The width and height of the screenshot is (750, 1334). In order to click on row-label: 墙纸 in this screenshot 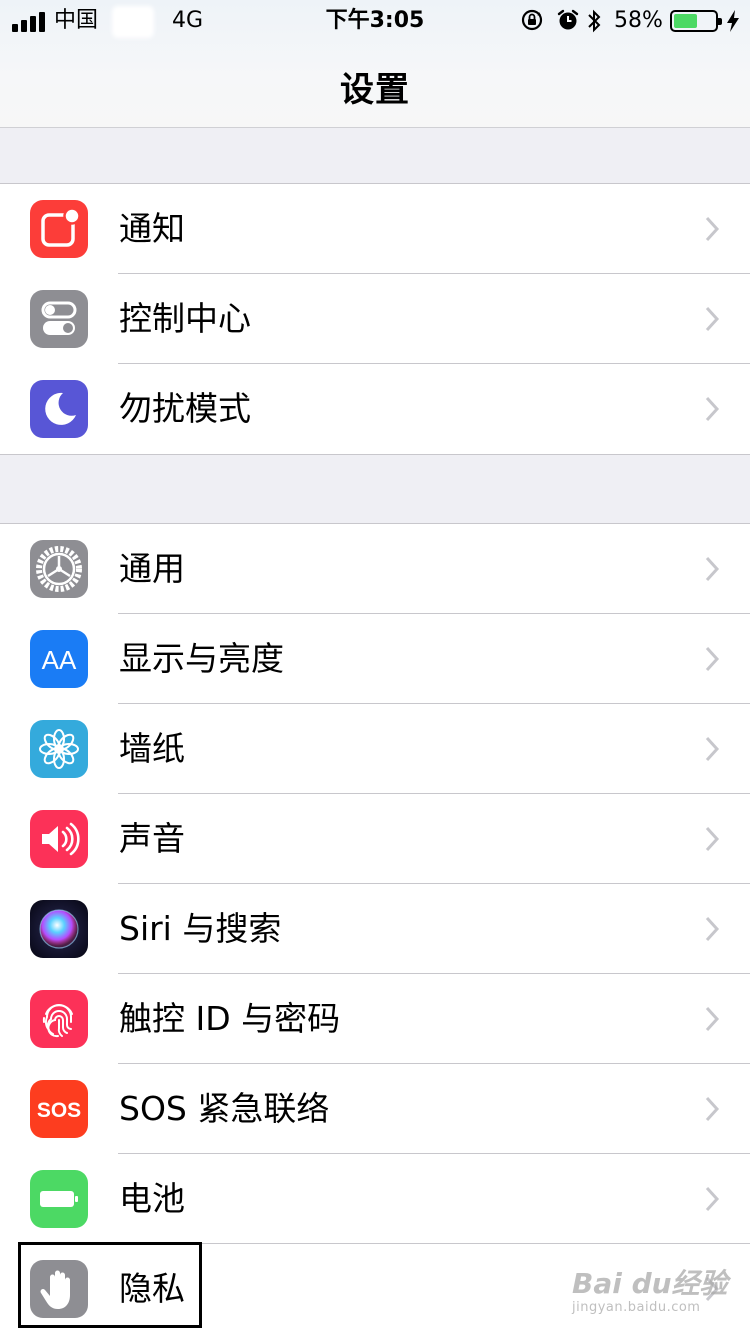, I will do `click(152, 748)`.